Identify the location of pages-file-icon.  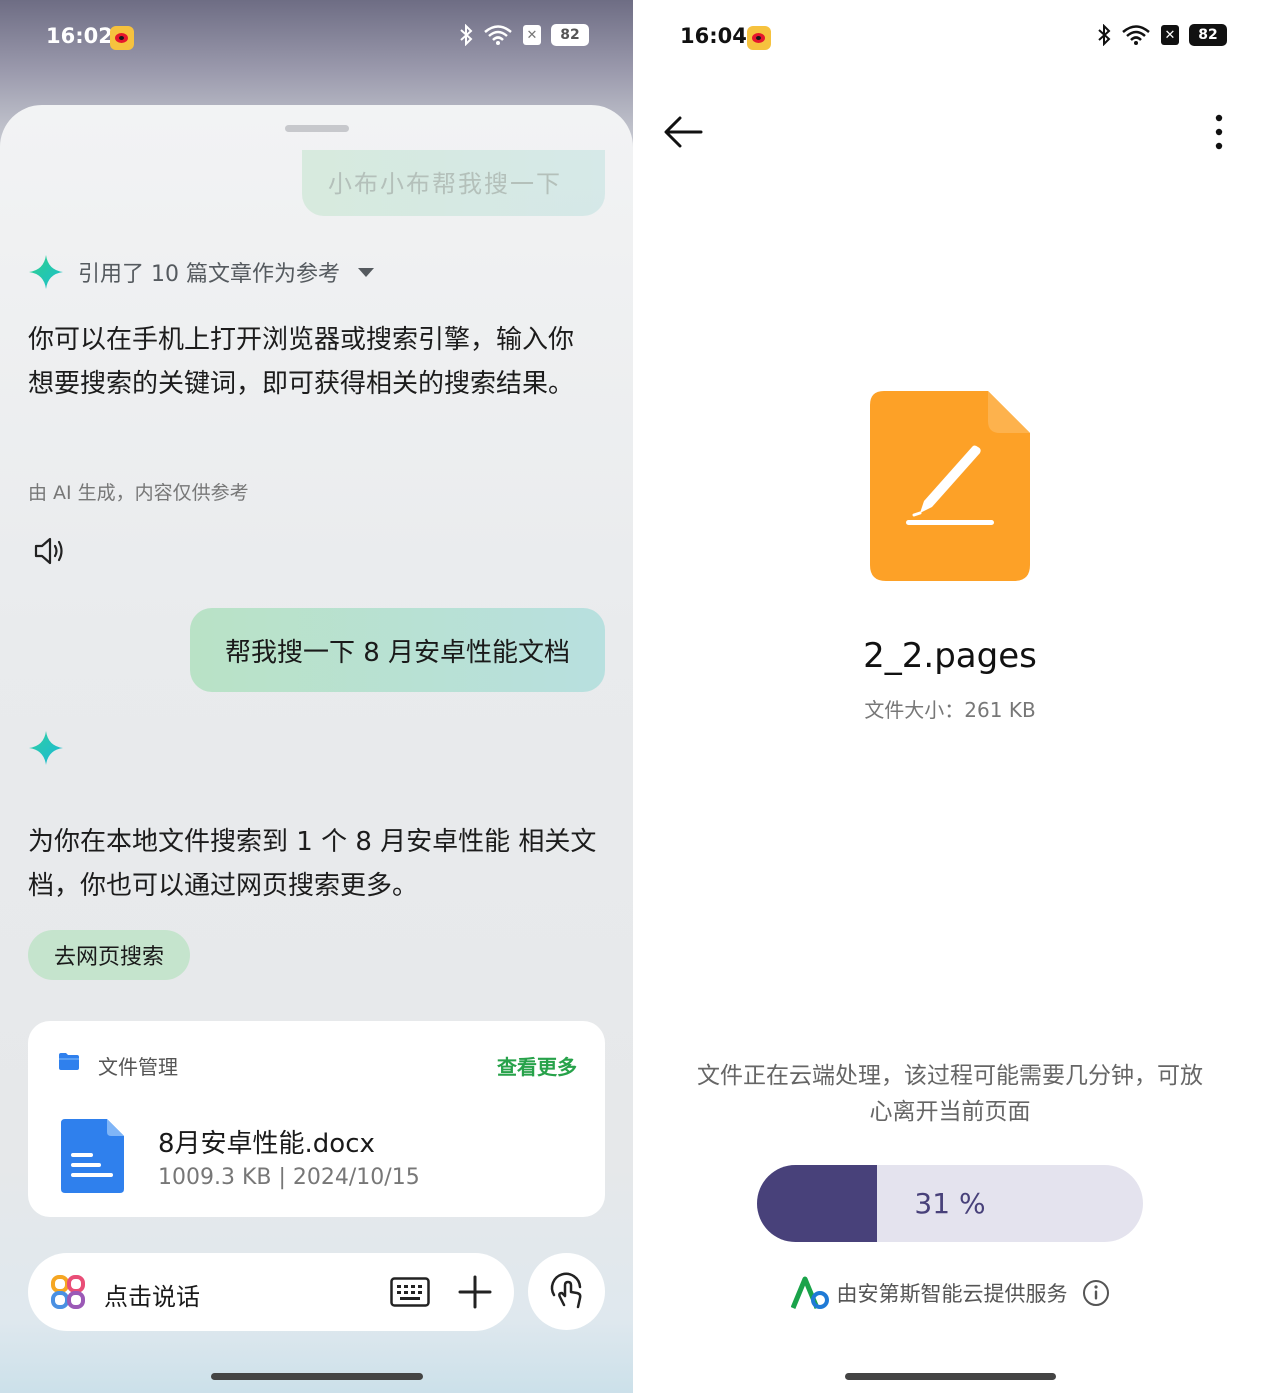
(950, 486).